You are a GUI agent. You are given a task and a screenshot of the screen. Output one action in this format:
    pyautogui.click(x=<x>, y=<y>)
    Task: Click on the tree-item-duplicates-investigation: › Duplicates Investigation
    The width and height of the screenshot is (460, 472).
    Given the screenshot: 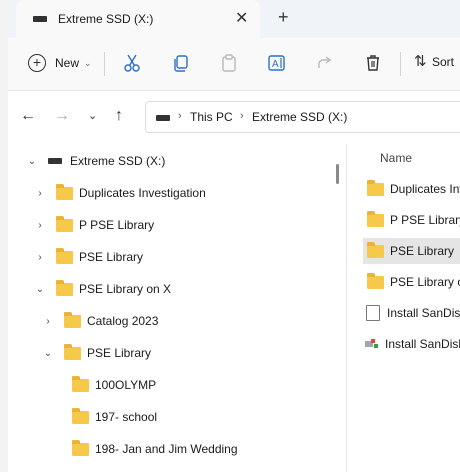 What is the action you would take?
    pyautogui.click(x=119, y=193)
    